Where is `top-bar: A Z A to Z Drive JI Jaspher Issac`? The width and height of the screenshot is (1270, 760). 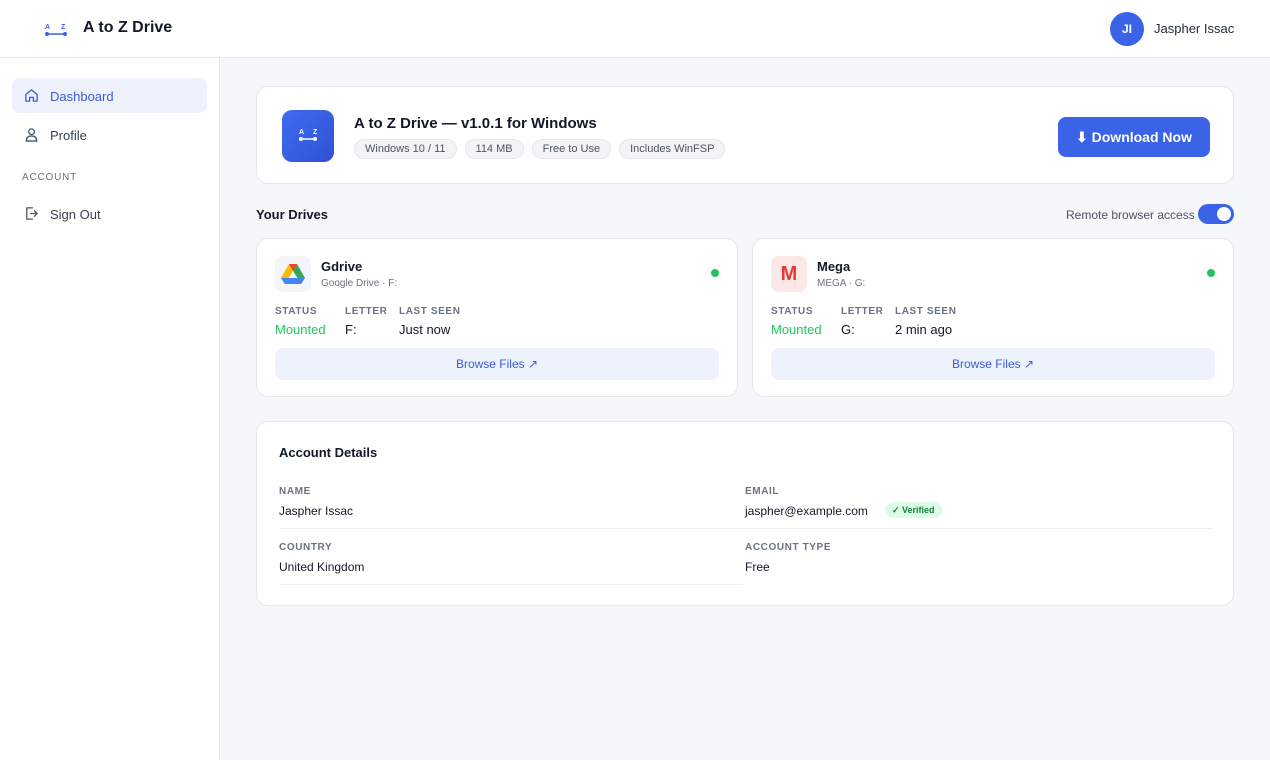 top-bar: A Z A to Z Drive JI Jaspher Issac is located at coordinates (635, 29).